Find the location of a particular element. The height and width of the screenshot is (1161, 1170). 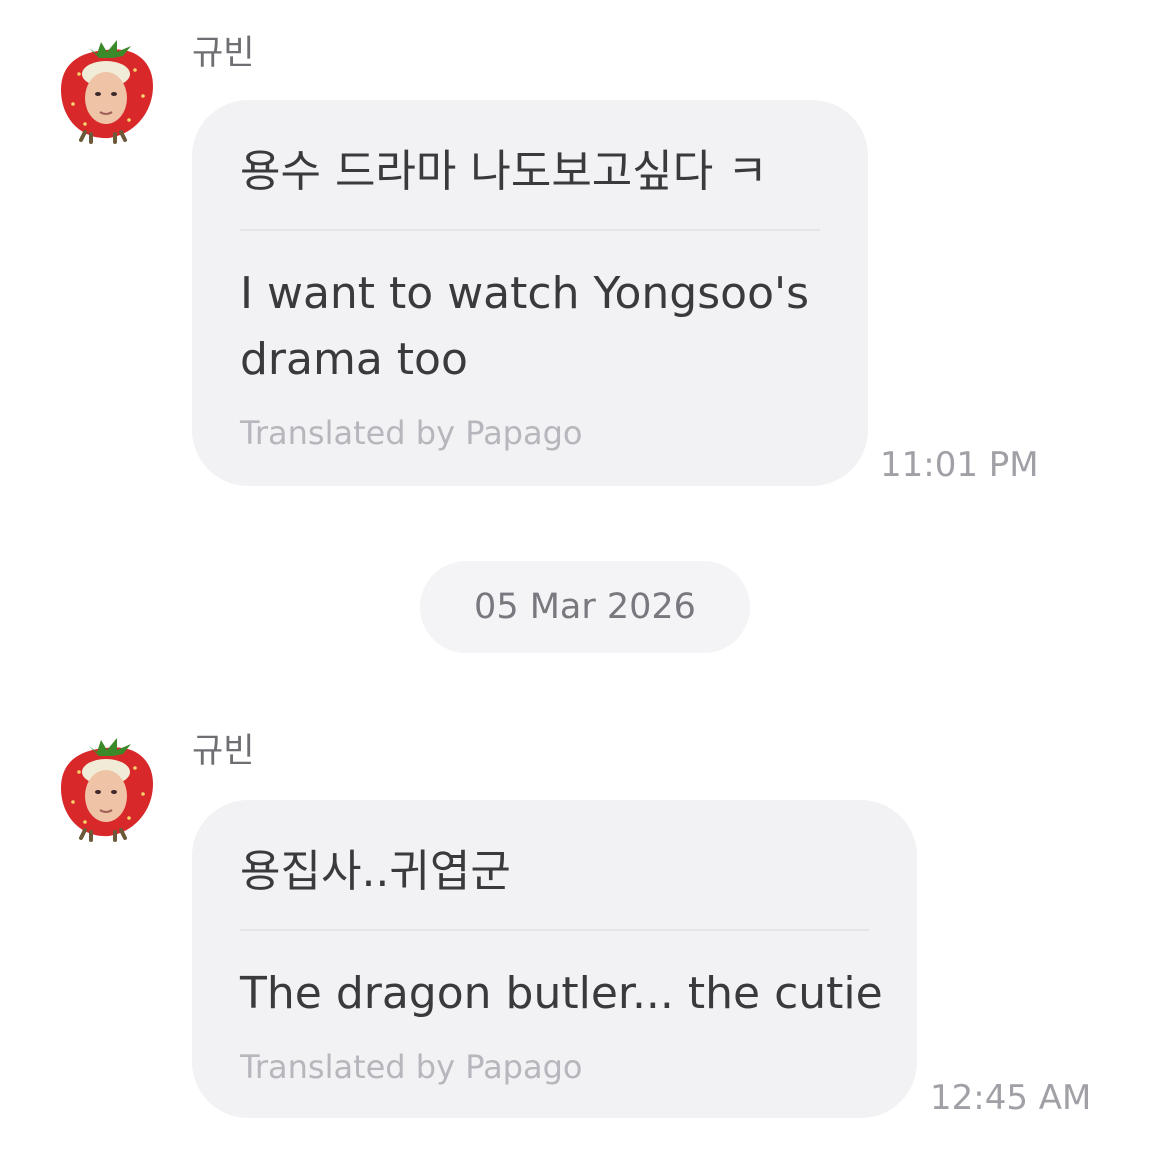

translated-message-text: I want to watch Yongsoo's drama too is located at coordinates (525, 326).